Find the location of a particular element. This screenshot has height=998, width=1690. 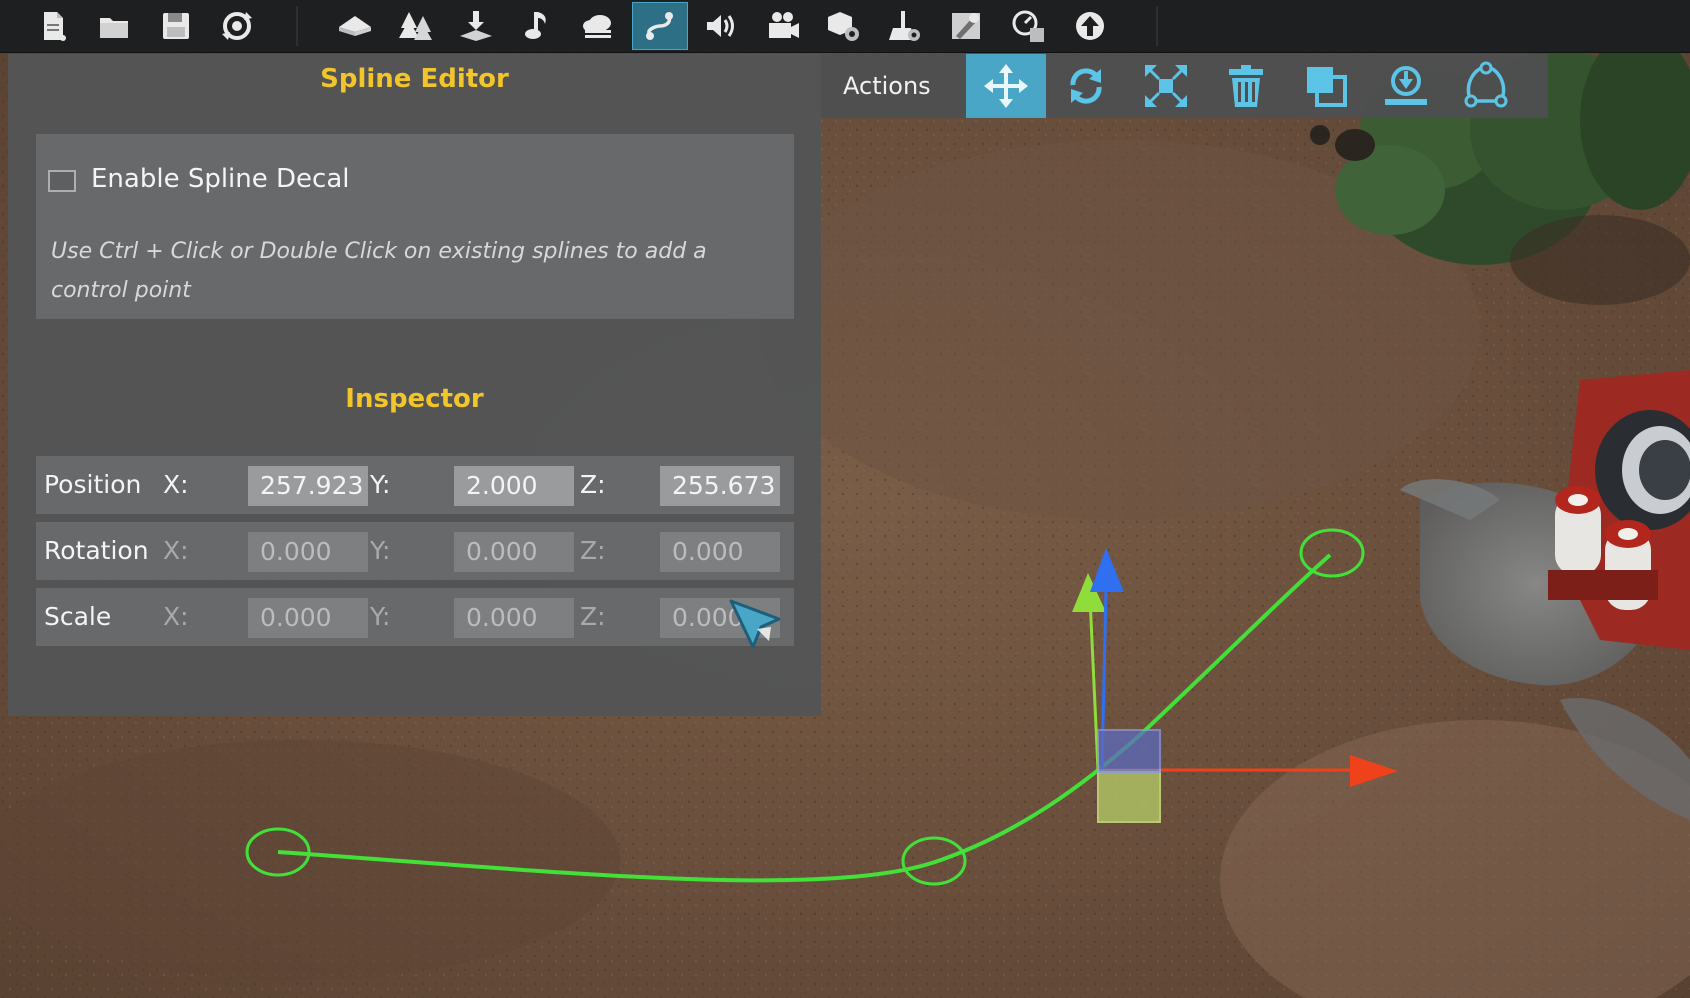

snap-to-ground-button is located at coordinates (1406, 86).